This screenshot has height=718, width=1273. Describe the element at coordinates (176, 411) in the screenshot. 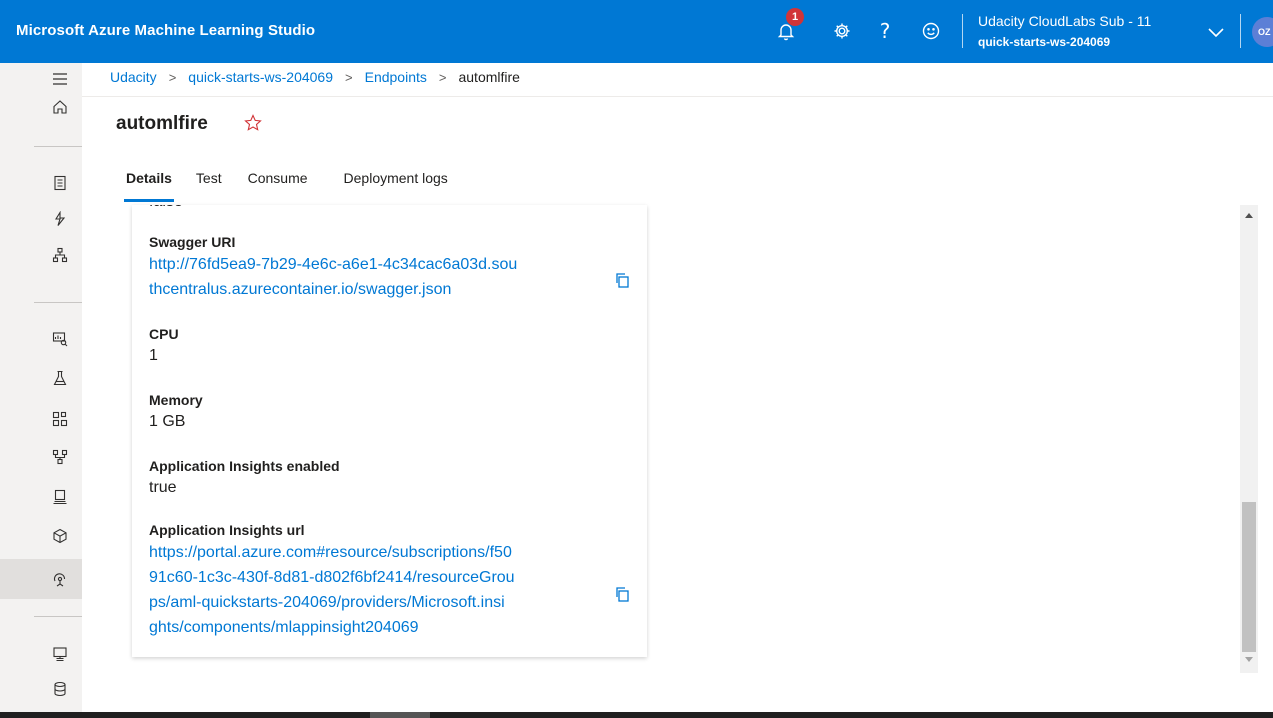

I see `memory-field: Memory 1 GB` at that location.